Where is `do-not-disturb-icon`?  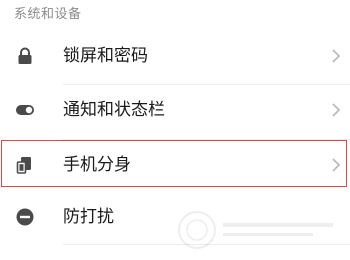 do-not-disturb-icon is located at coordinates (25, 217).